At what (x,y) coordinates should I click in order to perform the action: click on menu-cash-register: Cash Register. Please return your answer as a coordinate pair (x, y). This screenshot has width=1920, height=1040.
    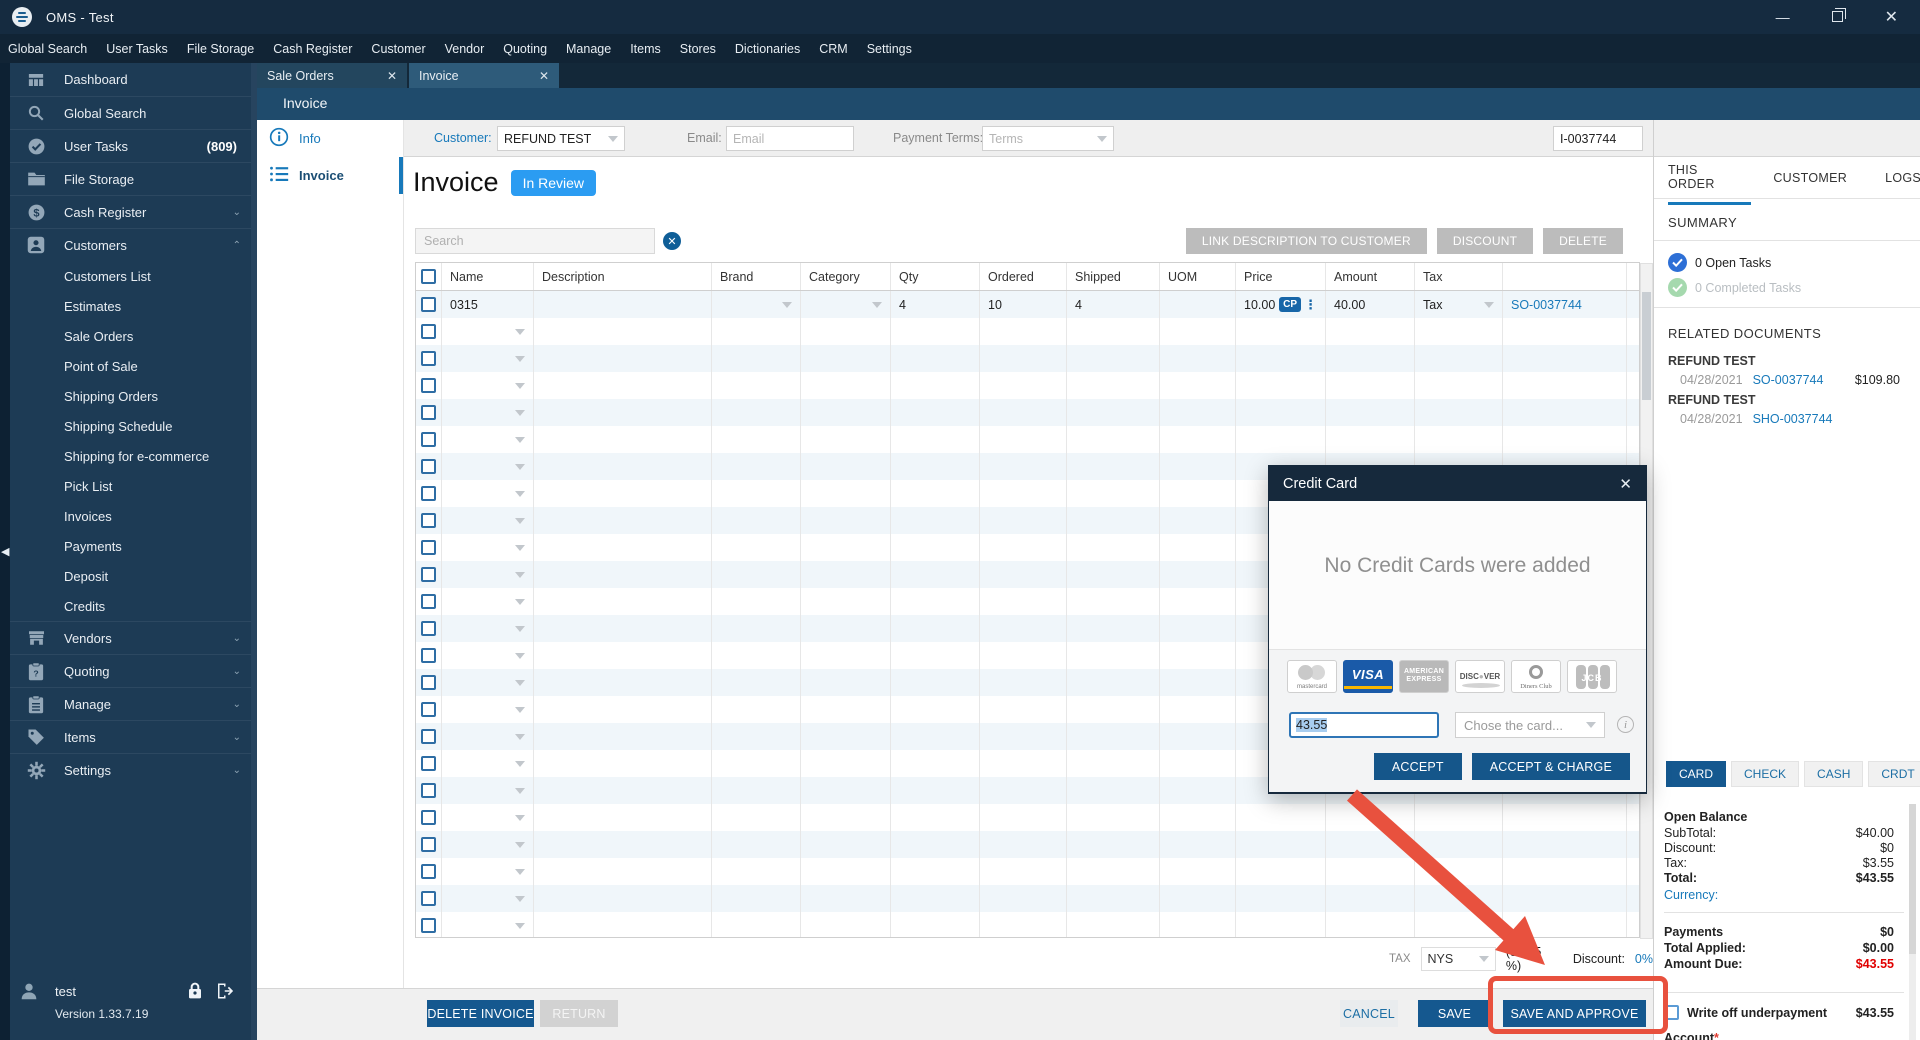
    Looking at the image, I should click on (312, 49).